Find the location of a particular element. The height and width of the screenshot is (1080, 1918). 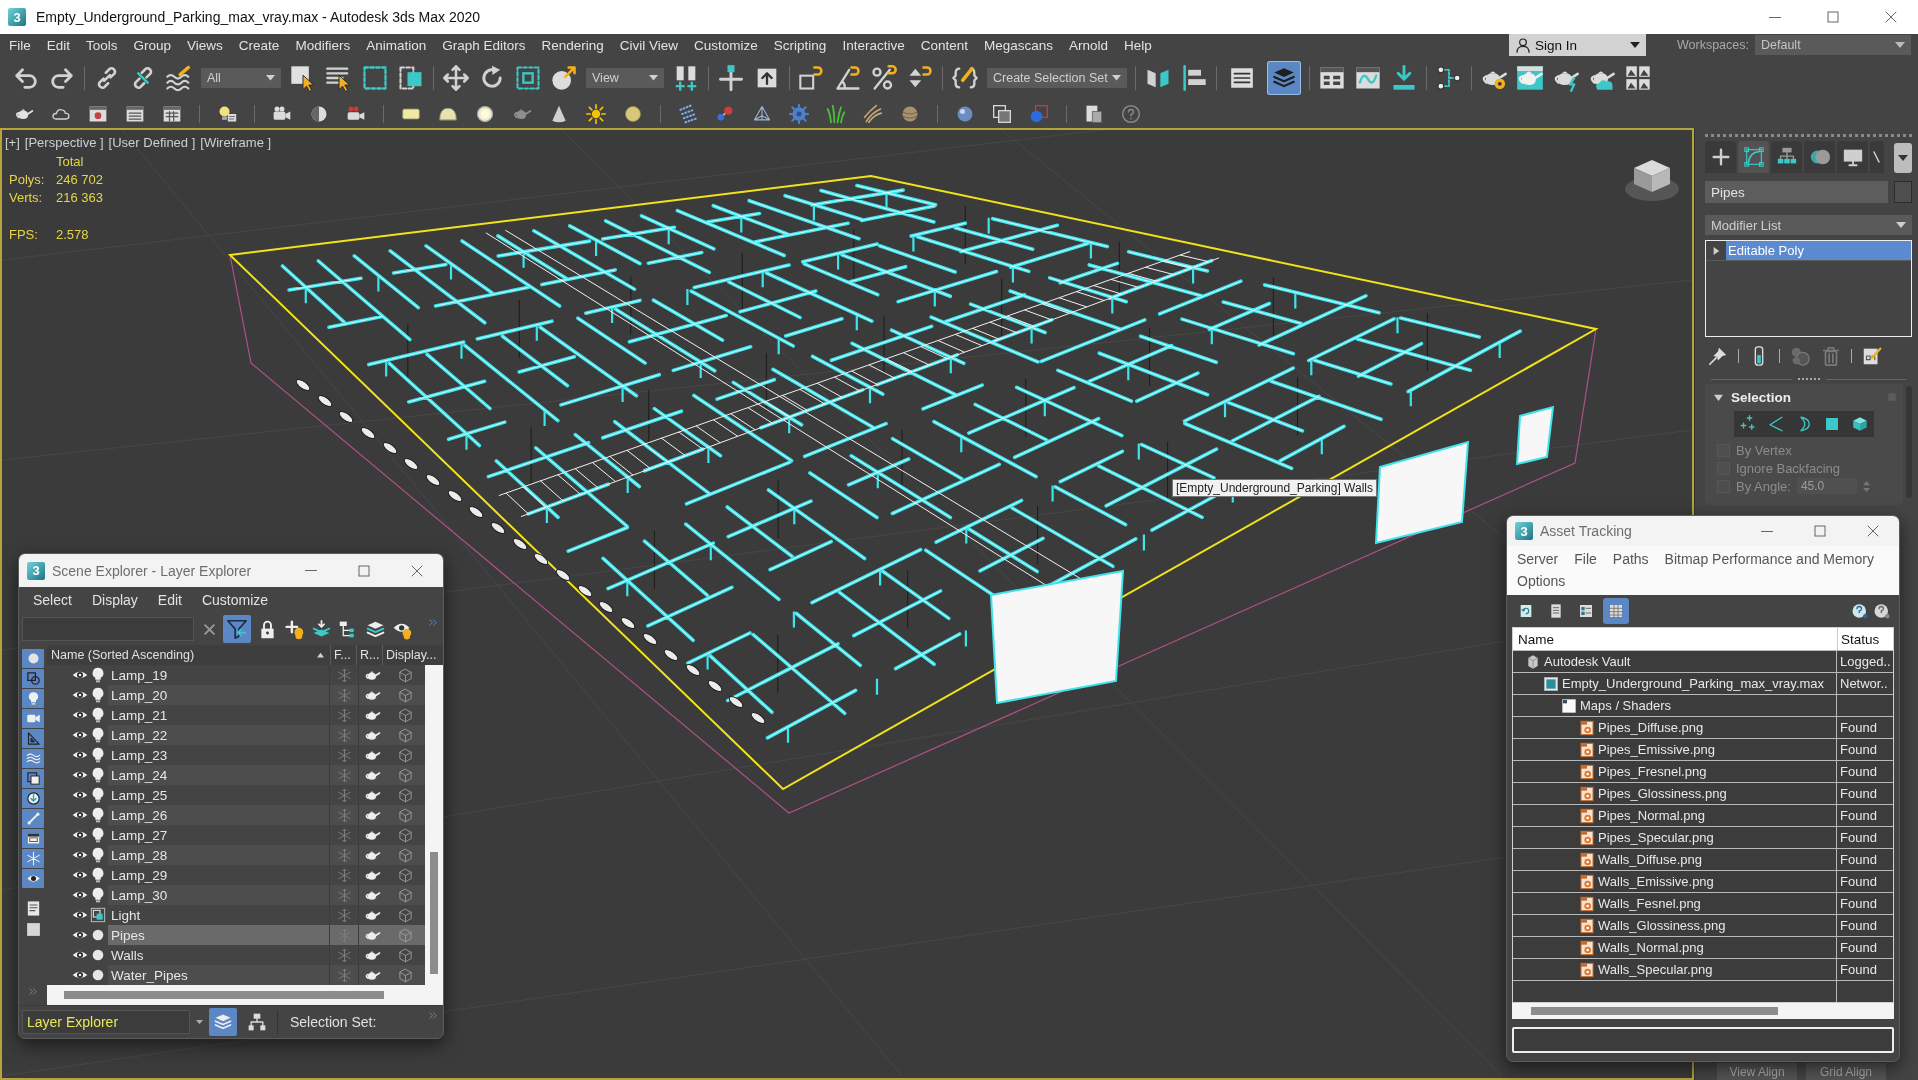

cone-icon is located at coordinates (559, 114).